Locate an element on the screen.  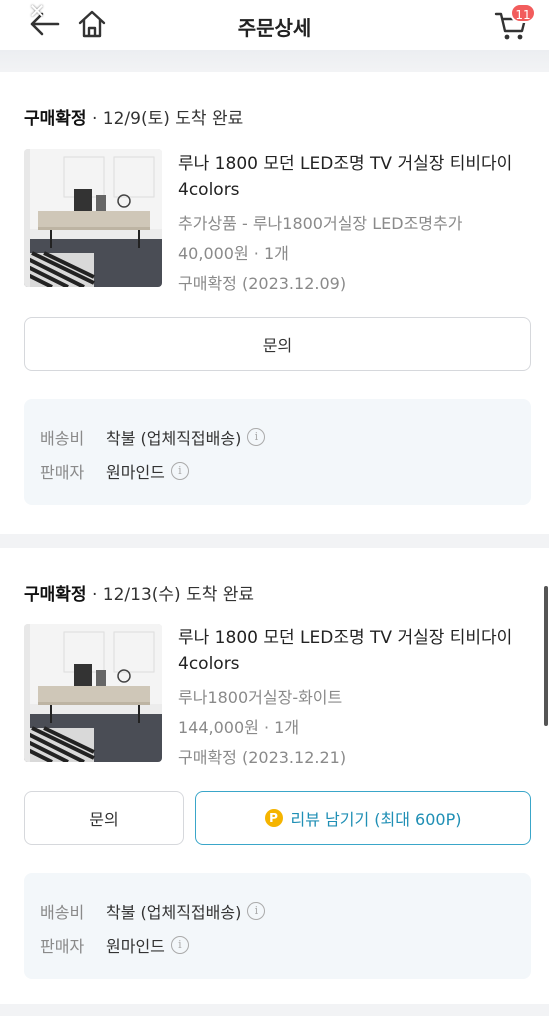
page-title: 주문상세 is located at coordinates (274, 28).